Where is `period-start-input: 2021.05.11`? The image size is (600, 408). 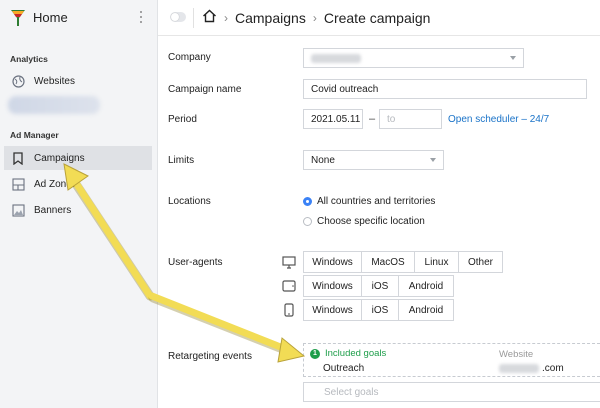
period-start-input: 2021.05.11 is located at coordinates (333, 119).